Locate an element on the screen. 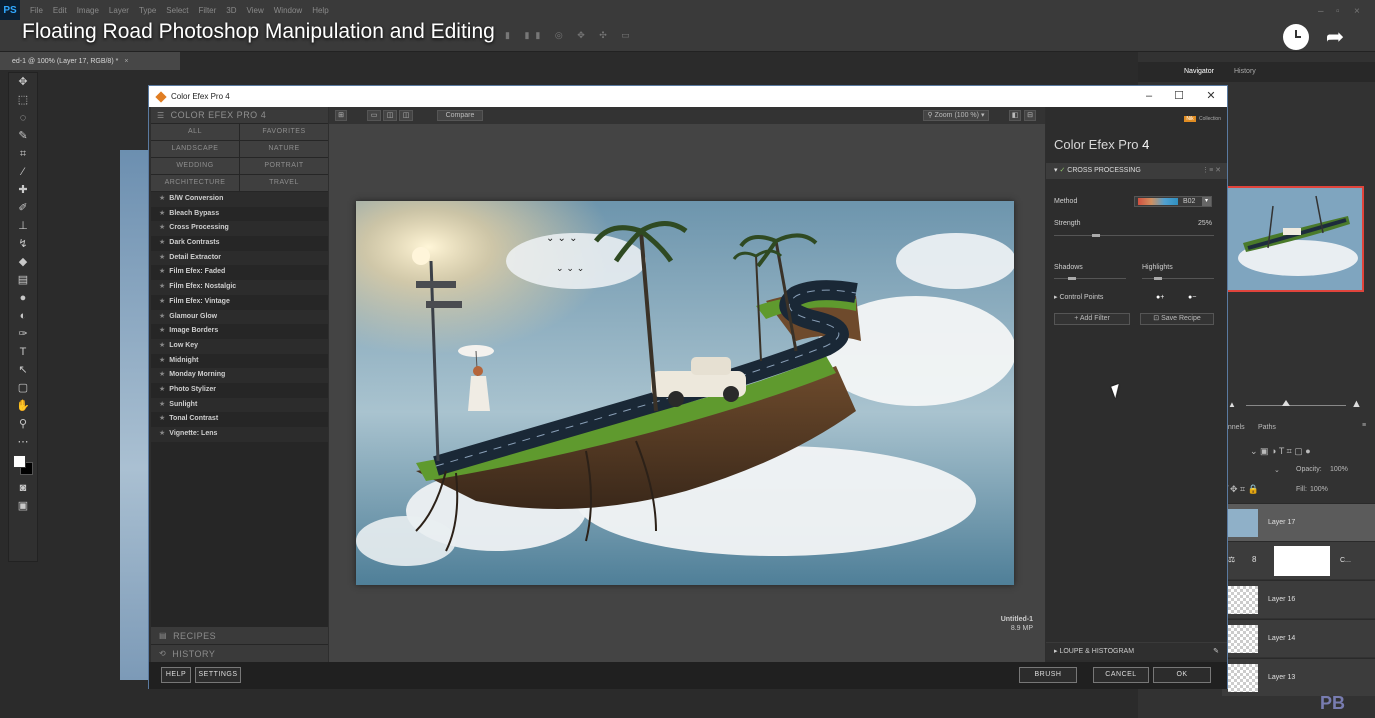  method-select: B02 ▾ is located at coordinates (1173, 201).